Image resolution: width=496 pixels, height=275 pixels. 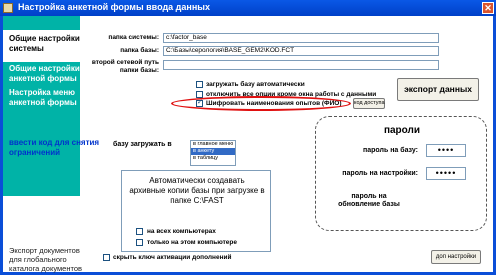 I want to click on window-title: Настройка анкетной формы ввода данных, so click(x=114, y=7).